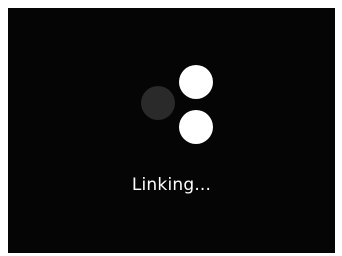  Describe the element at coordinates (196, 127) in the screenshot. I see `spinner-dot-bottom` at that location.